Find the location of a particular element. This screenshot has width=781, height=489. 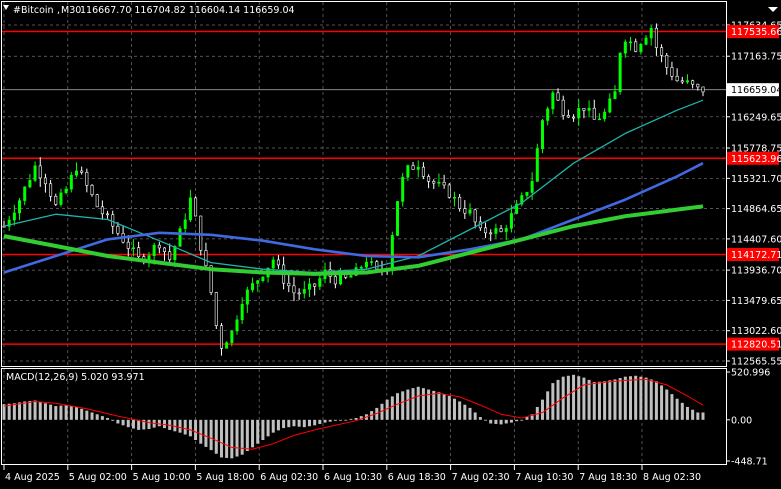

x-tick-label: 6 Aug 18:30 is located at coordinates (417, 477).